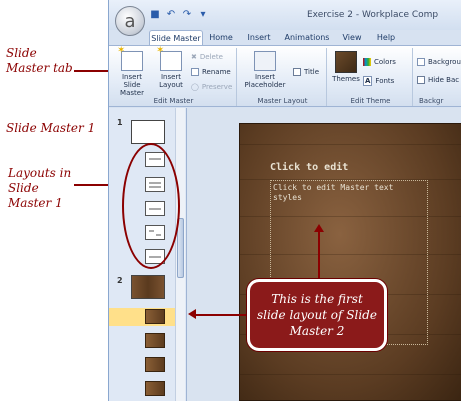 This screenshot has width=461, height=401. What do you see at coordinates (368, 81) in the screenshot?
I see `fonts-icon: A` at bounding box center [368, 81].